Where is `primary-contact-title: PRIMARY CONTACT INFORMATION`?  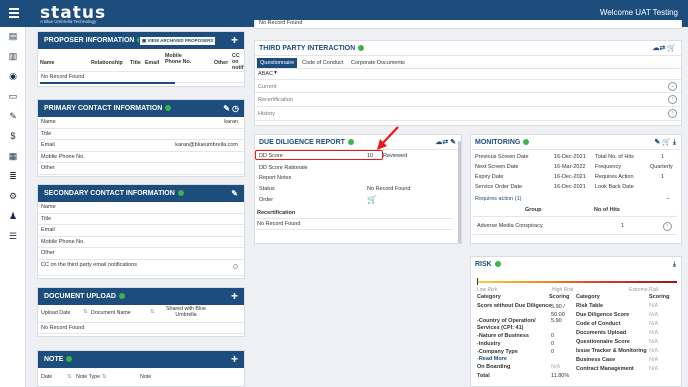 primary-contact-title: PRIMARY CONTACT INFORMATION is located at coordinates (103, 108).